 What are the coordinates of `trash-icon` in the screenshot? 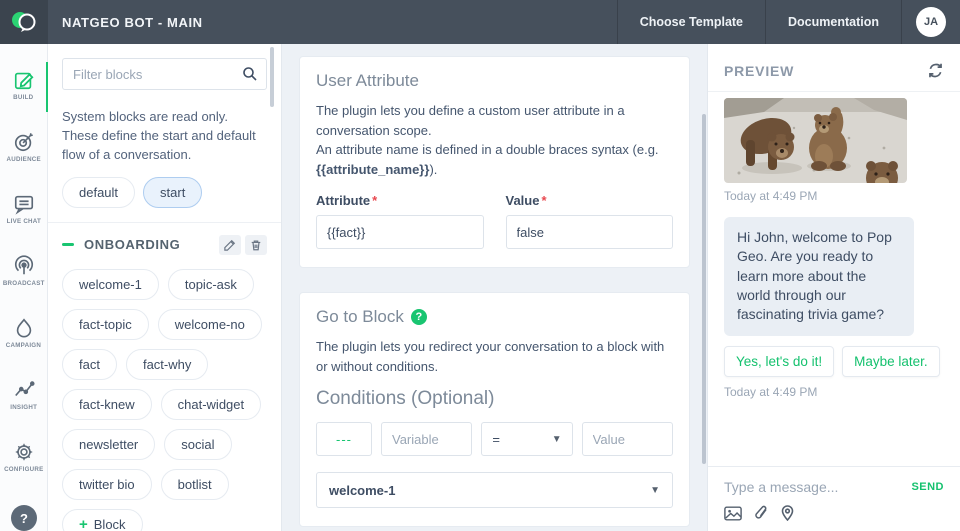 It's located at (256, 245).